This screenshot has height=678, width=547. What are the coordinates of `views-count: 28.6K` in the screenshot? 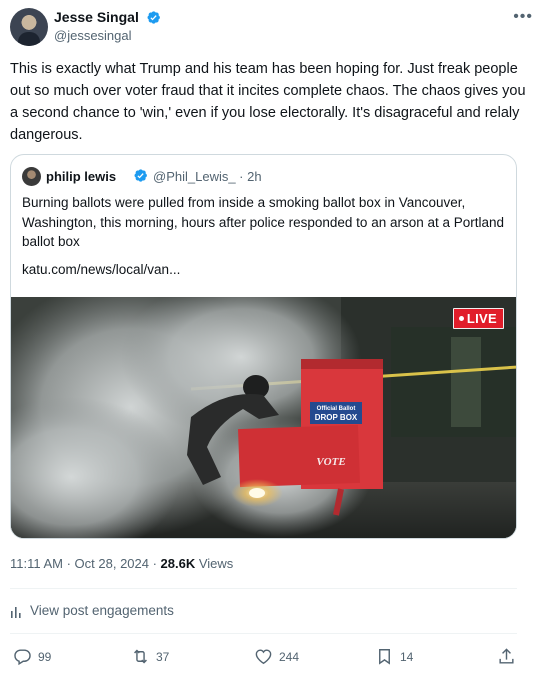 It's located at (178, 563).